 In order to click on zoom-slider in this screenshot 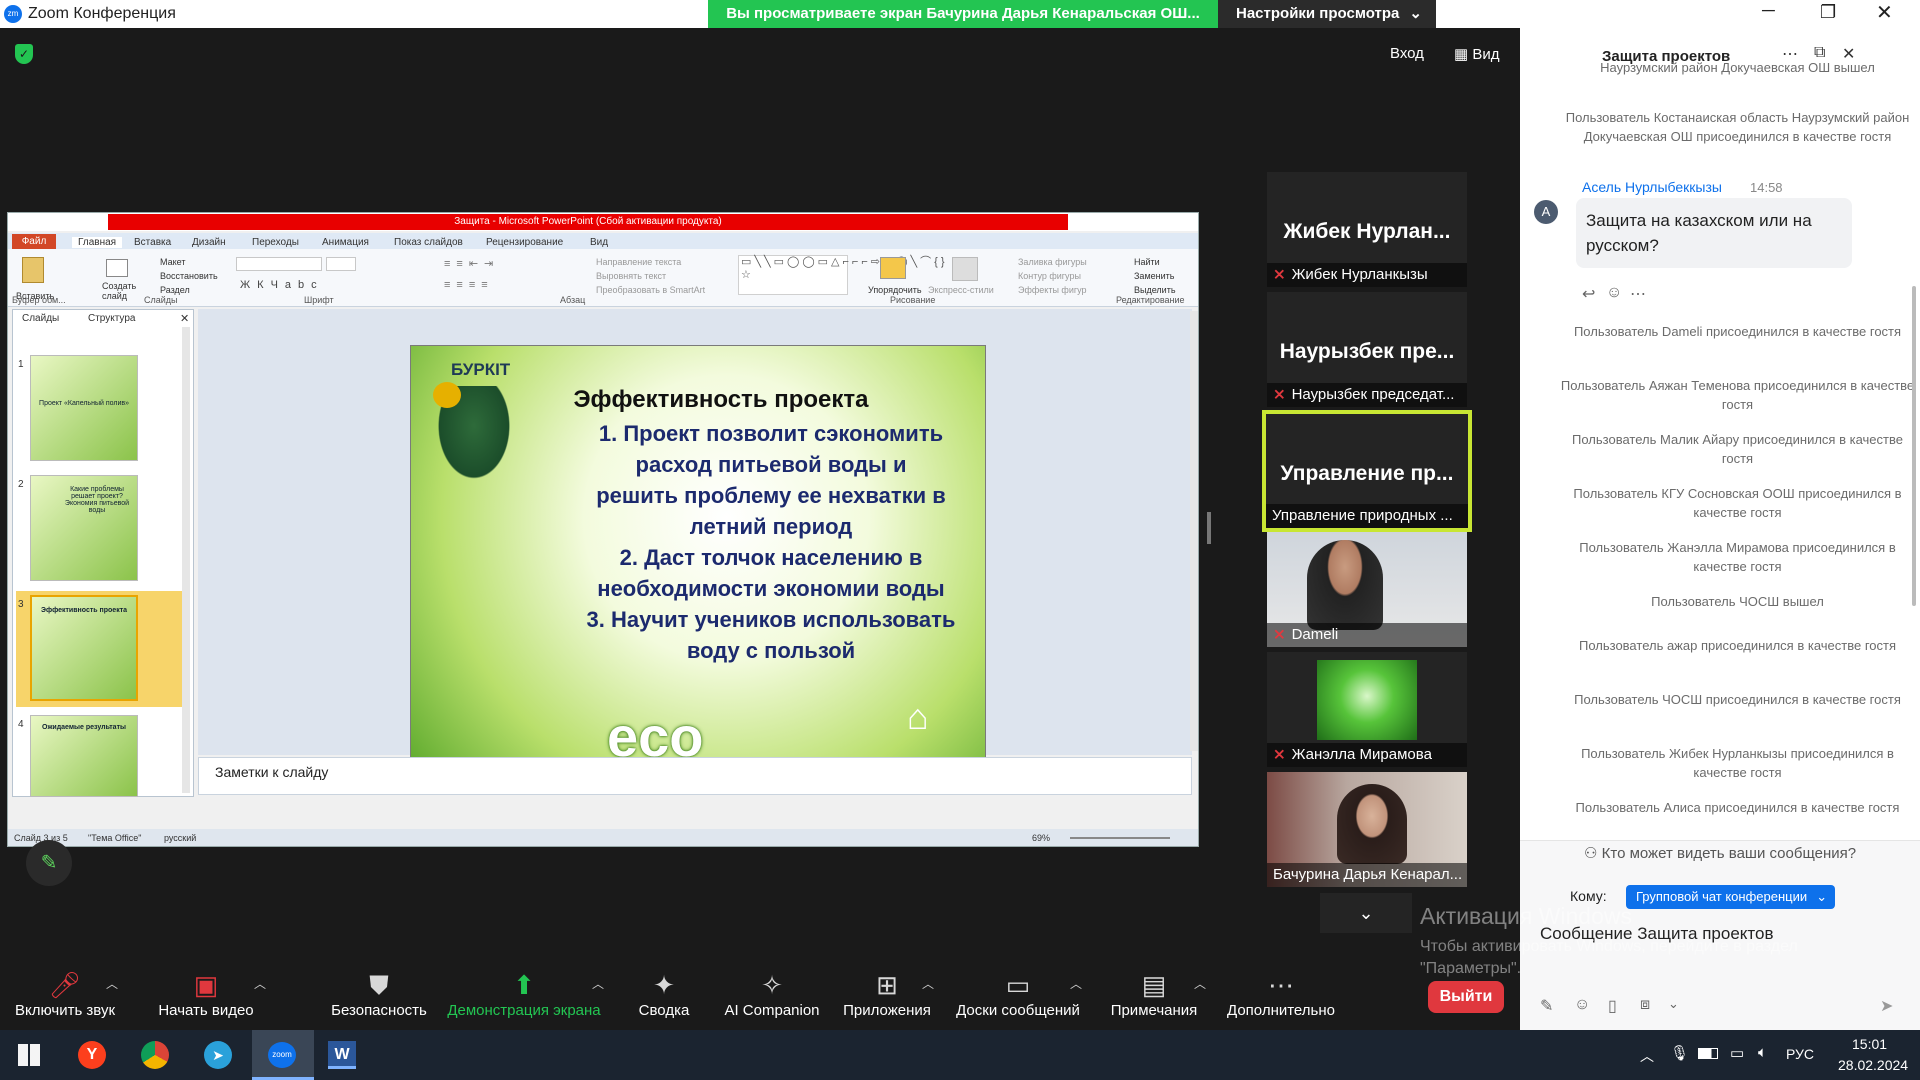, I will do `click(1120, 838)`.